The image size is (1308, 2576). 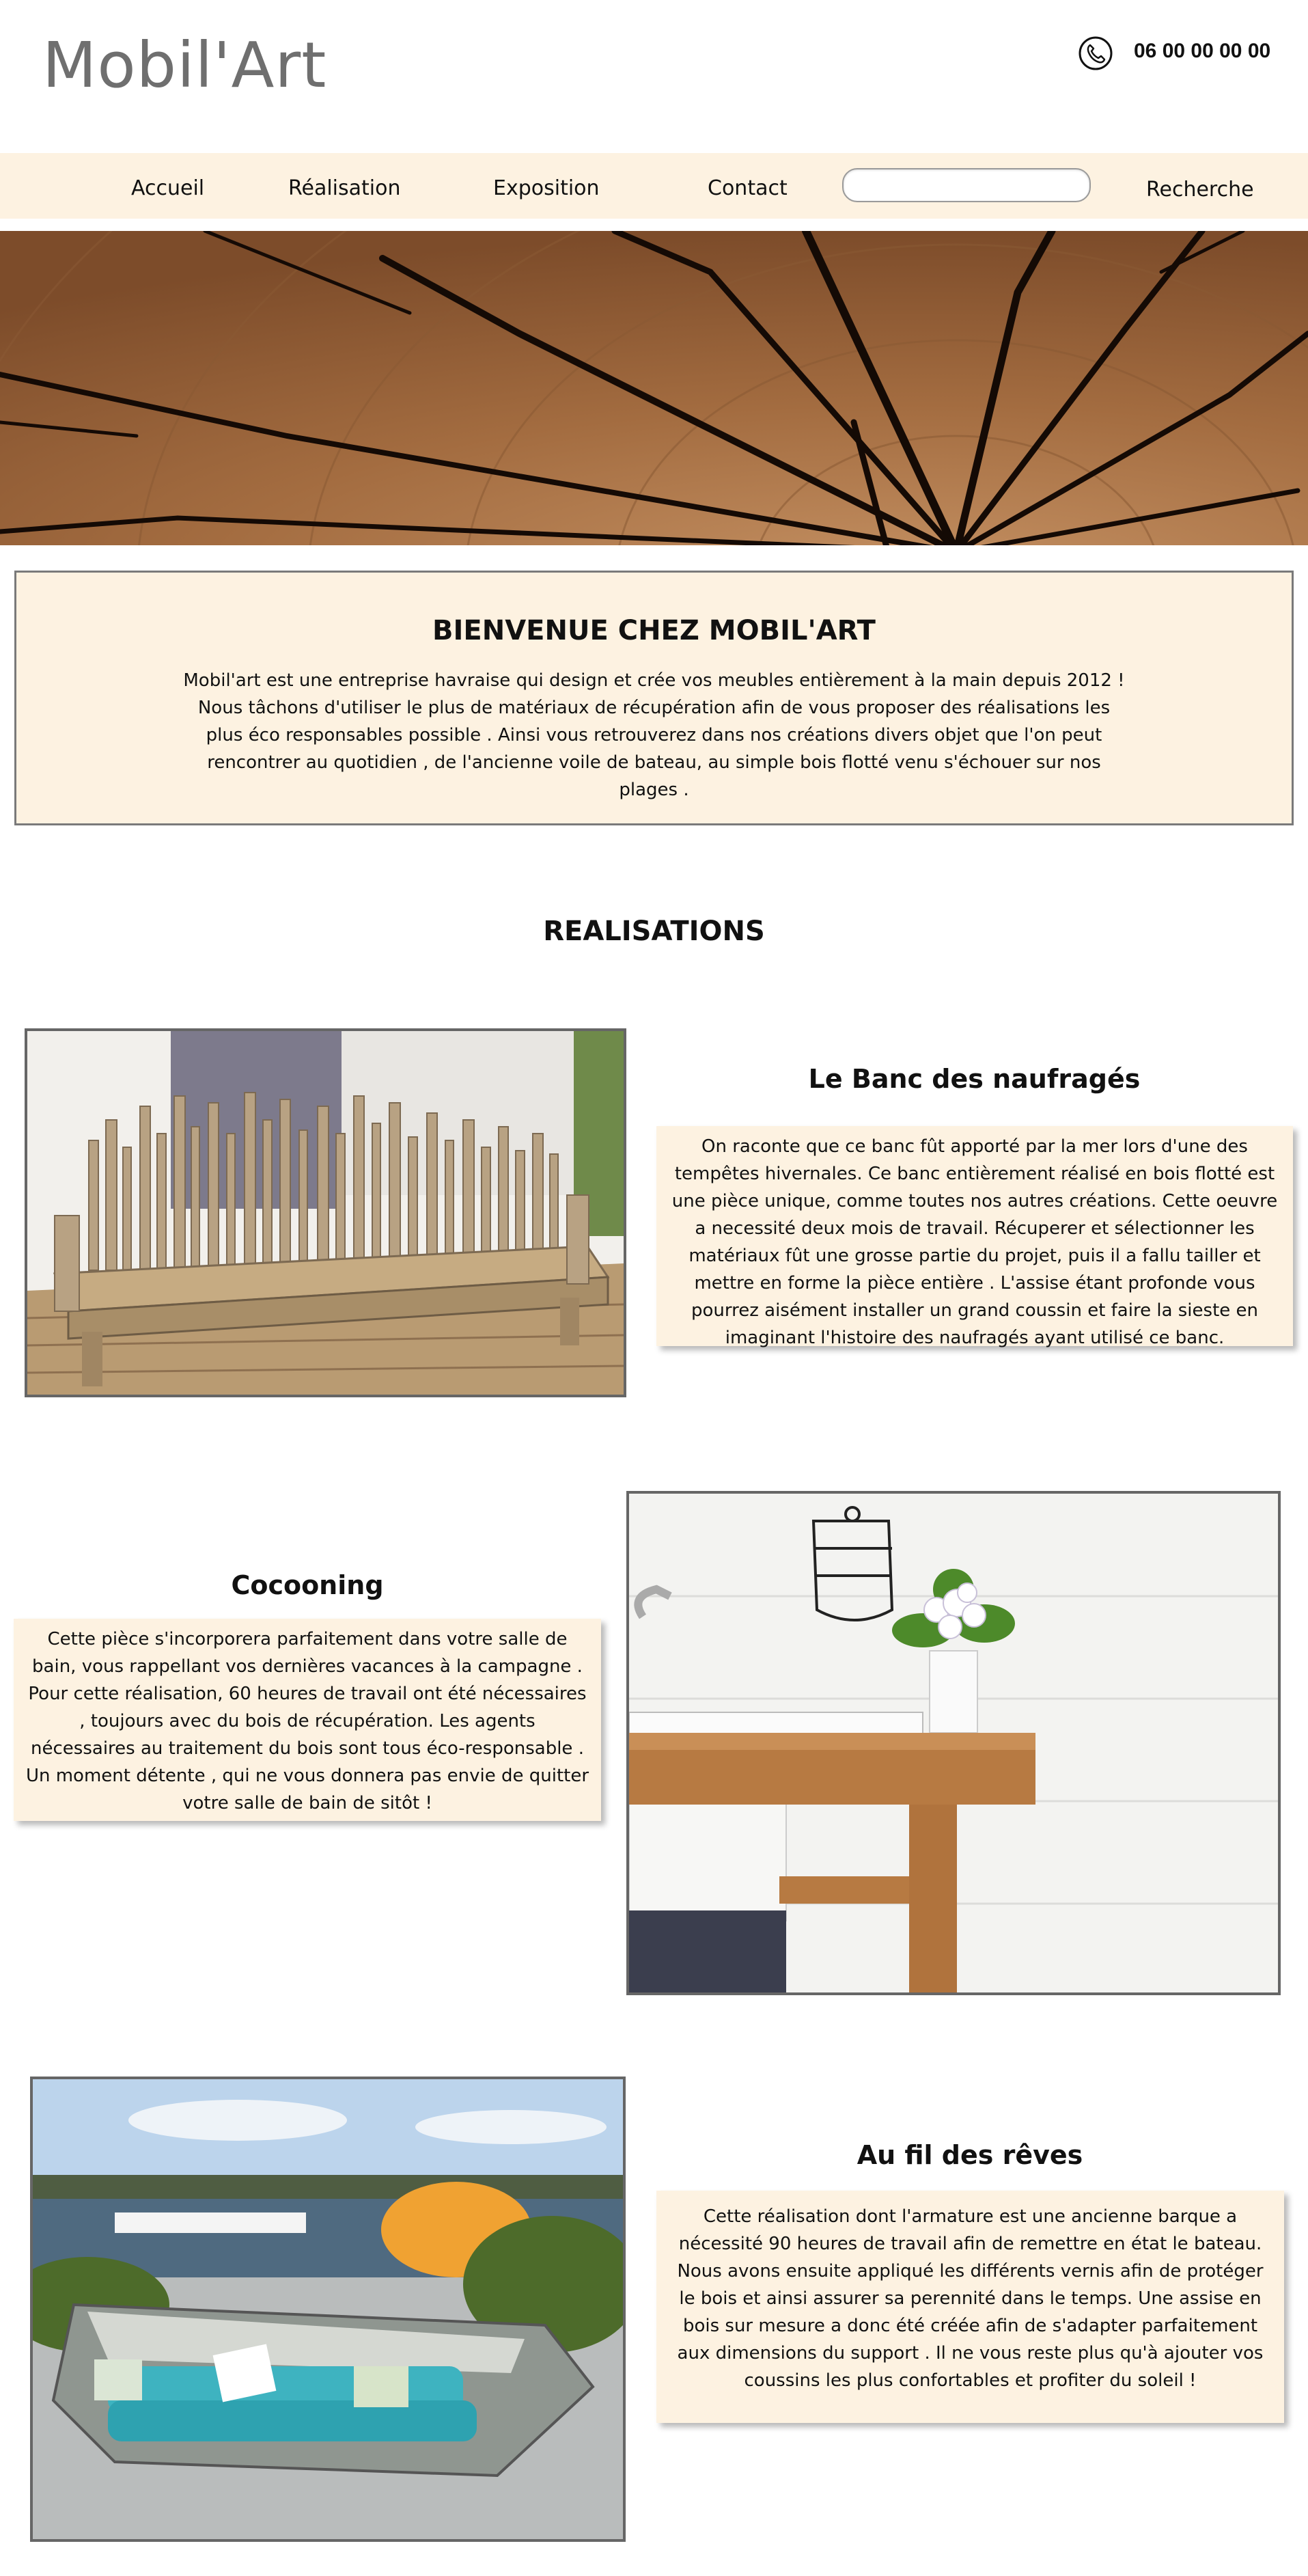 I want to click on phone-icon, so click(x=1095, y=53).